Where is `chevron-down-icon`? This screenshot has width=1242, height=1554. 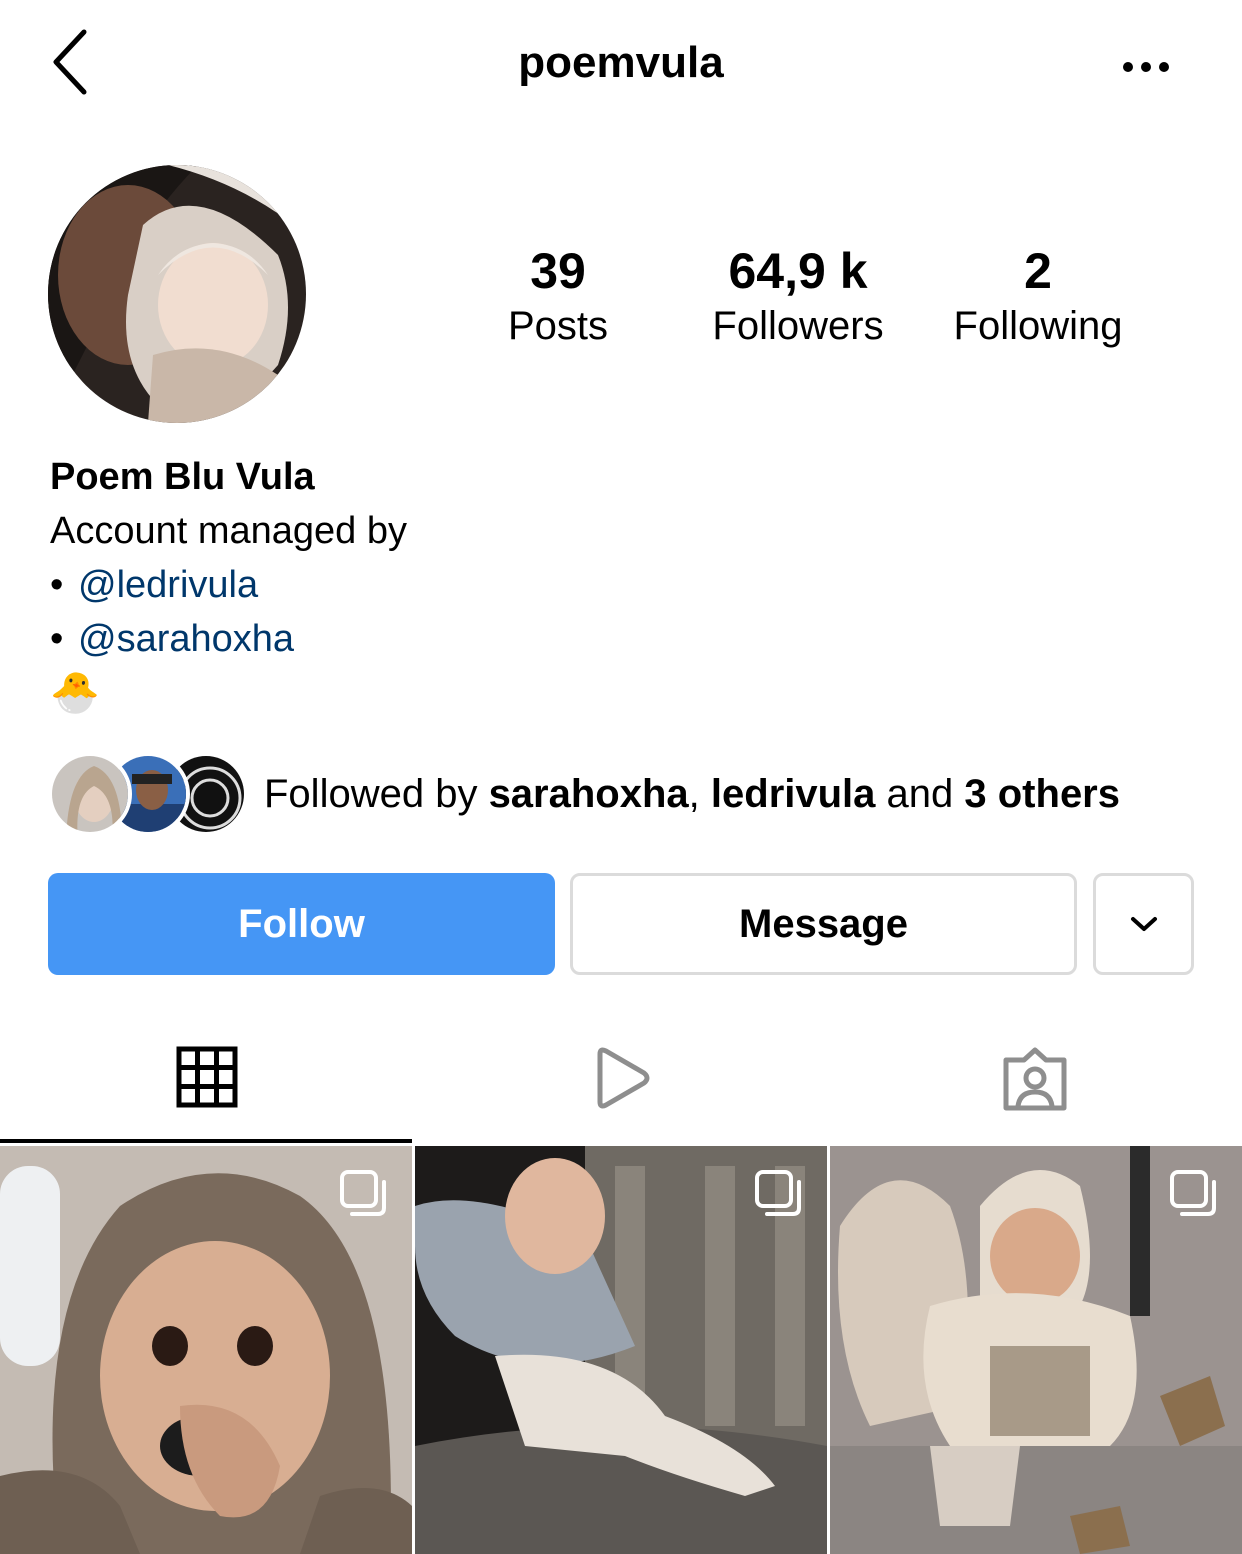
chevron-down-icon is located at coordinates (1143, 924).